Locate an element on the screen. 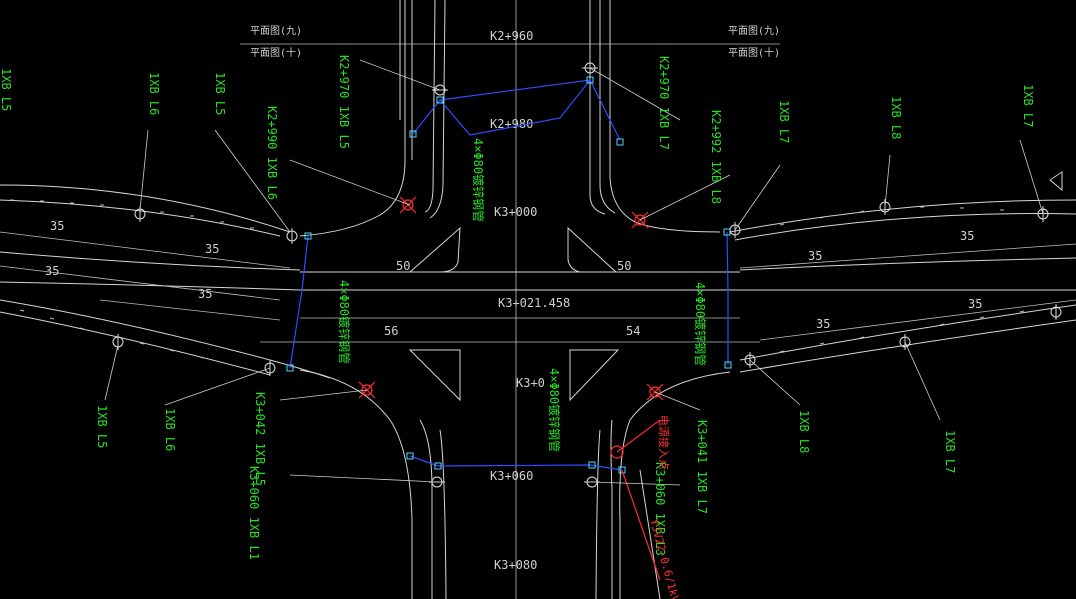  west-road is located at coordinates (165, 281).